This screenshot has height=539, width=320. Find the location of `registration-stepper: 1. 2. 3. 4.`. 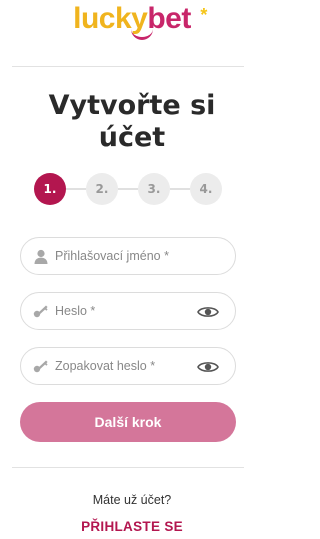

registration-stepper: 1. 2. 3. 4. is located at coordinates (129, 189).